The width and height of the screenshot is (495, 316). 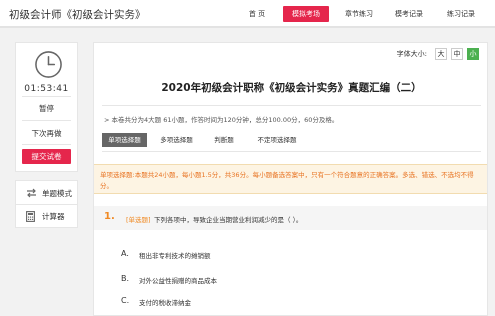 What do you see at coordinates (106, 186) in the screenshot?
I see `notice-line: 分。` at bounding box center [106, 186].